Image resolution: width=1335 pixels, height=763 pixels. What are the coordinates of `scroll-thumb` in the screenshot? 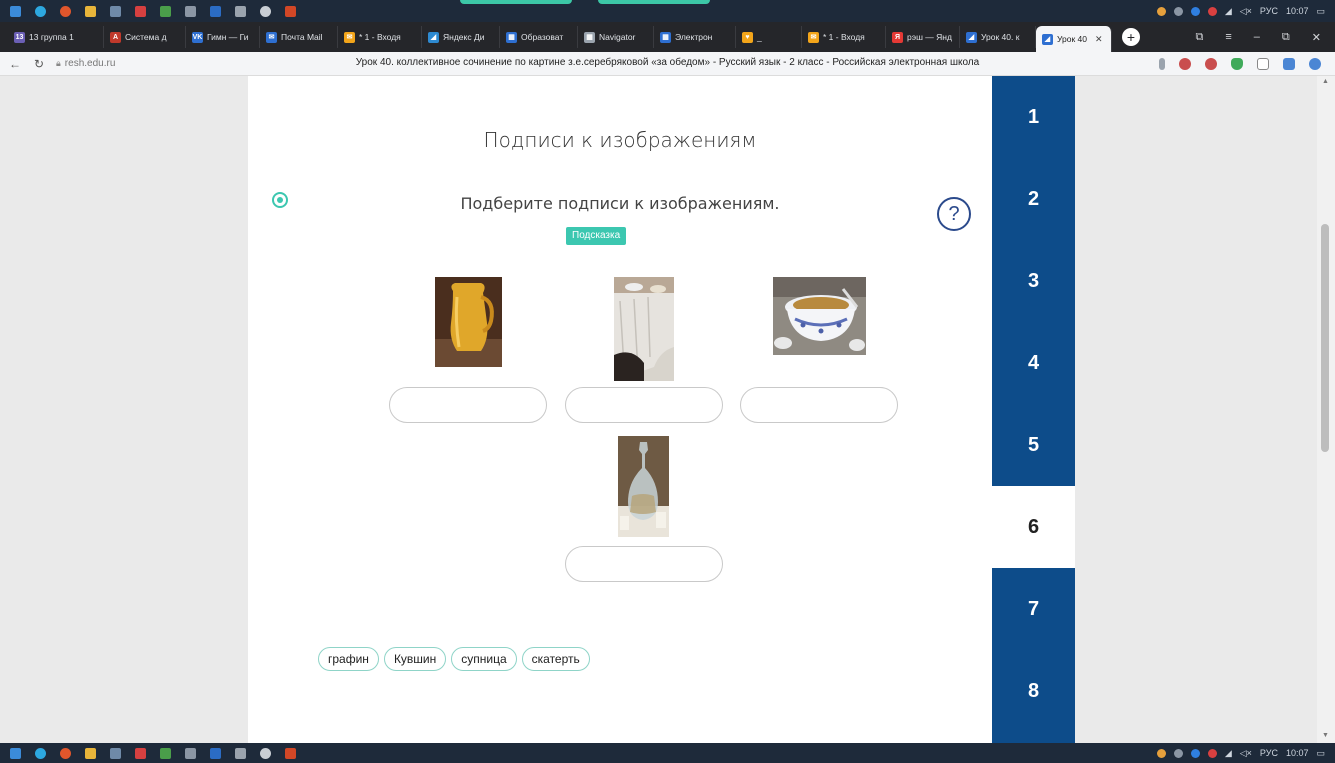 It's located at (1325, 338).